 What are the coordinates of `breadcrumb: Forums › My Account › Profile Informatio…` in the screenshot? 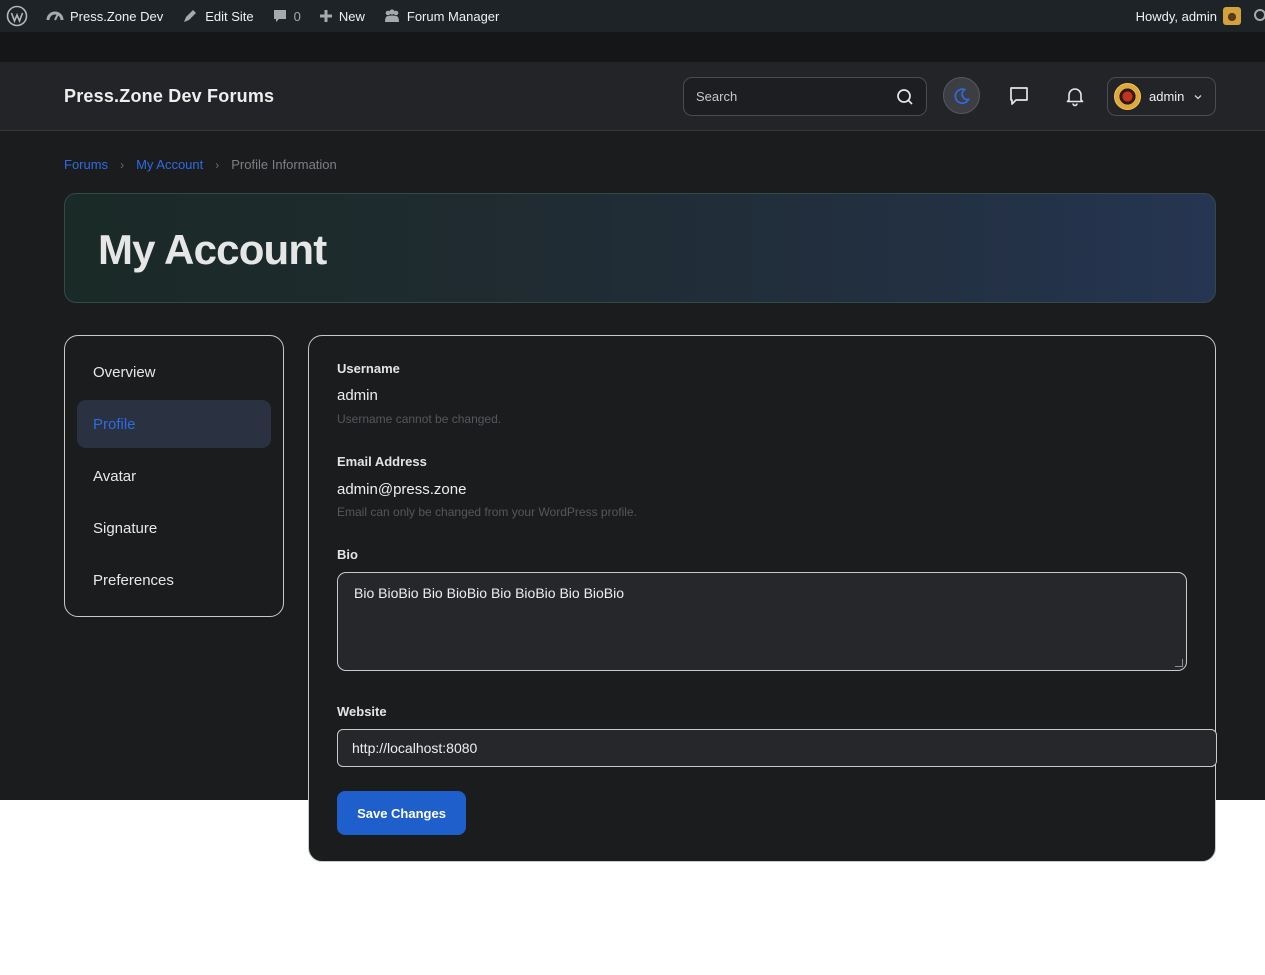 It's located at (200, 164).